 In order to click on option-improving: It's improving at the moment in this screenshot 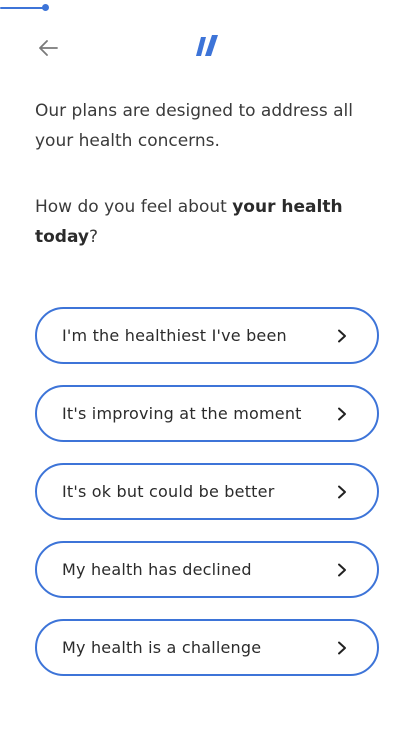, I will do `click(207, 413)`.